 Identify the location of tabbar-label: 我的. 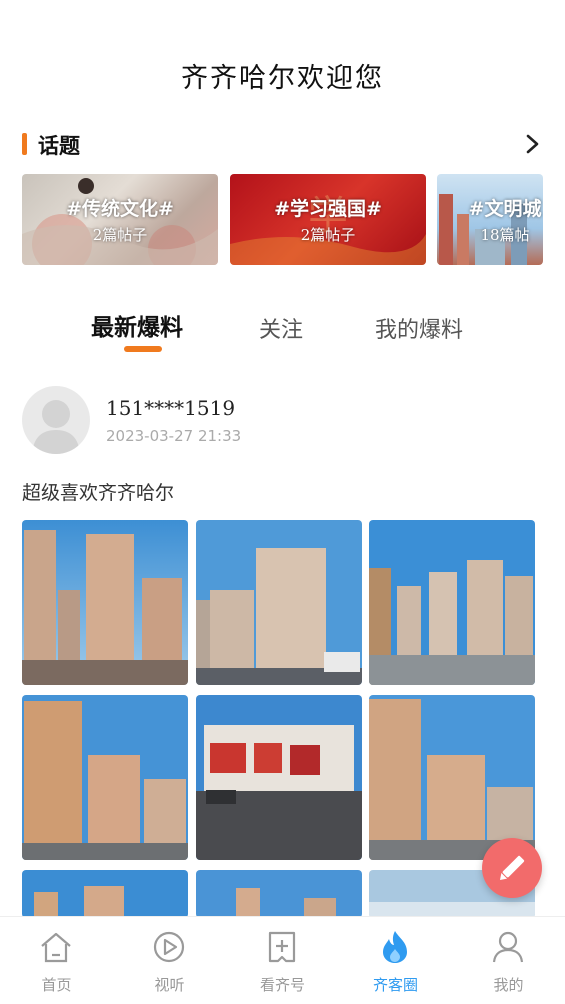
(508, 985).